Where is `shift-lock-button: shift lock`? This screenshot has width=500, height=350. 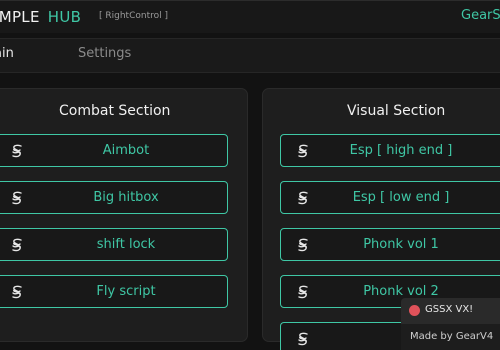 shift-lock-button: shift lock is located at coordinates (114, 244).